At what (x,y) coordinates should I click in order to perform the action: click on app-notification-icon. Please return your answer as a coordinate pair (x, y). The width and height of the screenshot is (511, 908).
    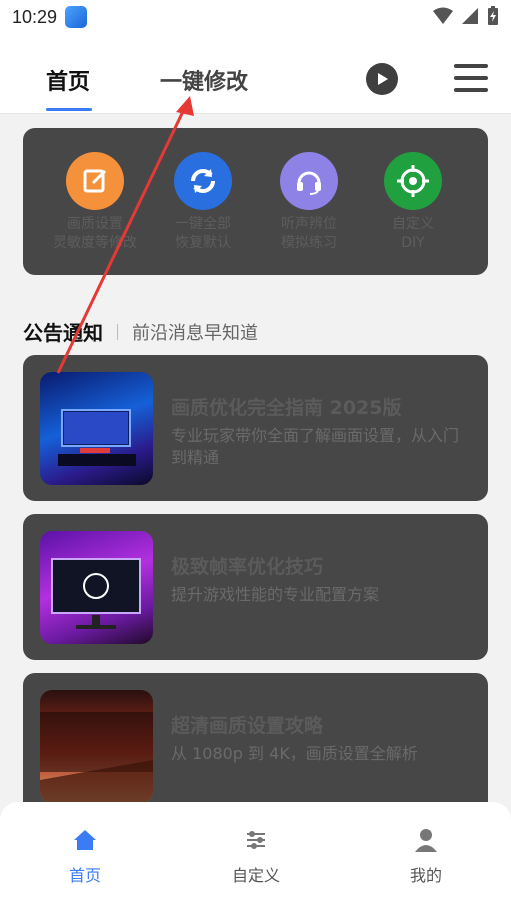
    Looking at the image, I should click on (76, 17).